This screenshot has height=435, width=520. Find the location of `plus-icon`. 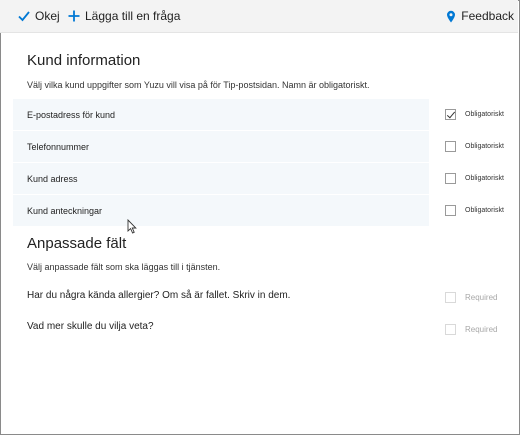

plus-icon is located at coordinates (76, 16).